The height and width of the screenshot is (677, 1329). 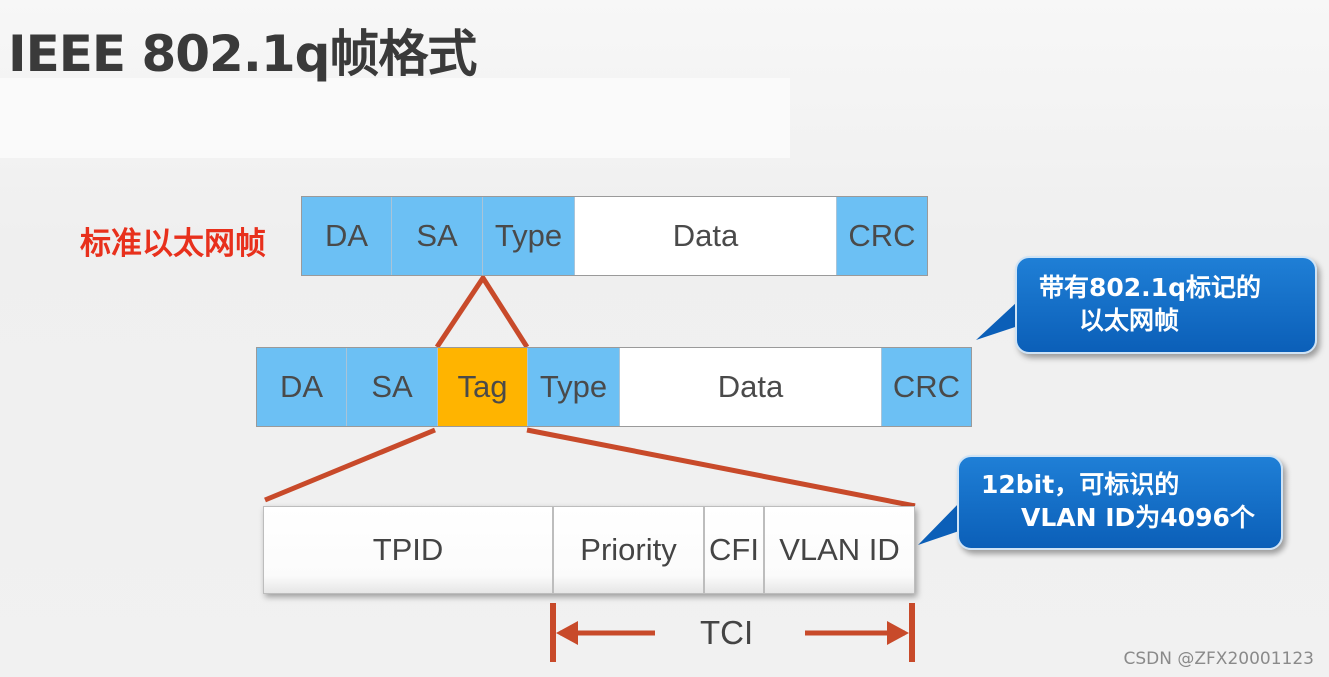 I want to click on watermark: CSDN @ZFX20001123, so click(x=1218, y=659).